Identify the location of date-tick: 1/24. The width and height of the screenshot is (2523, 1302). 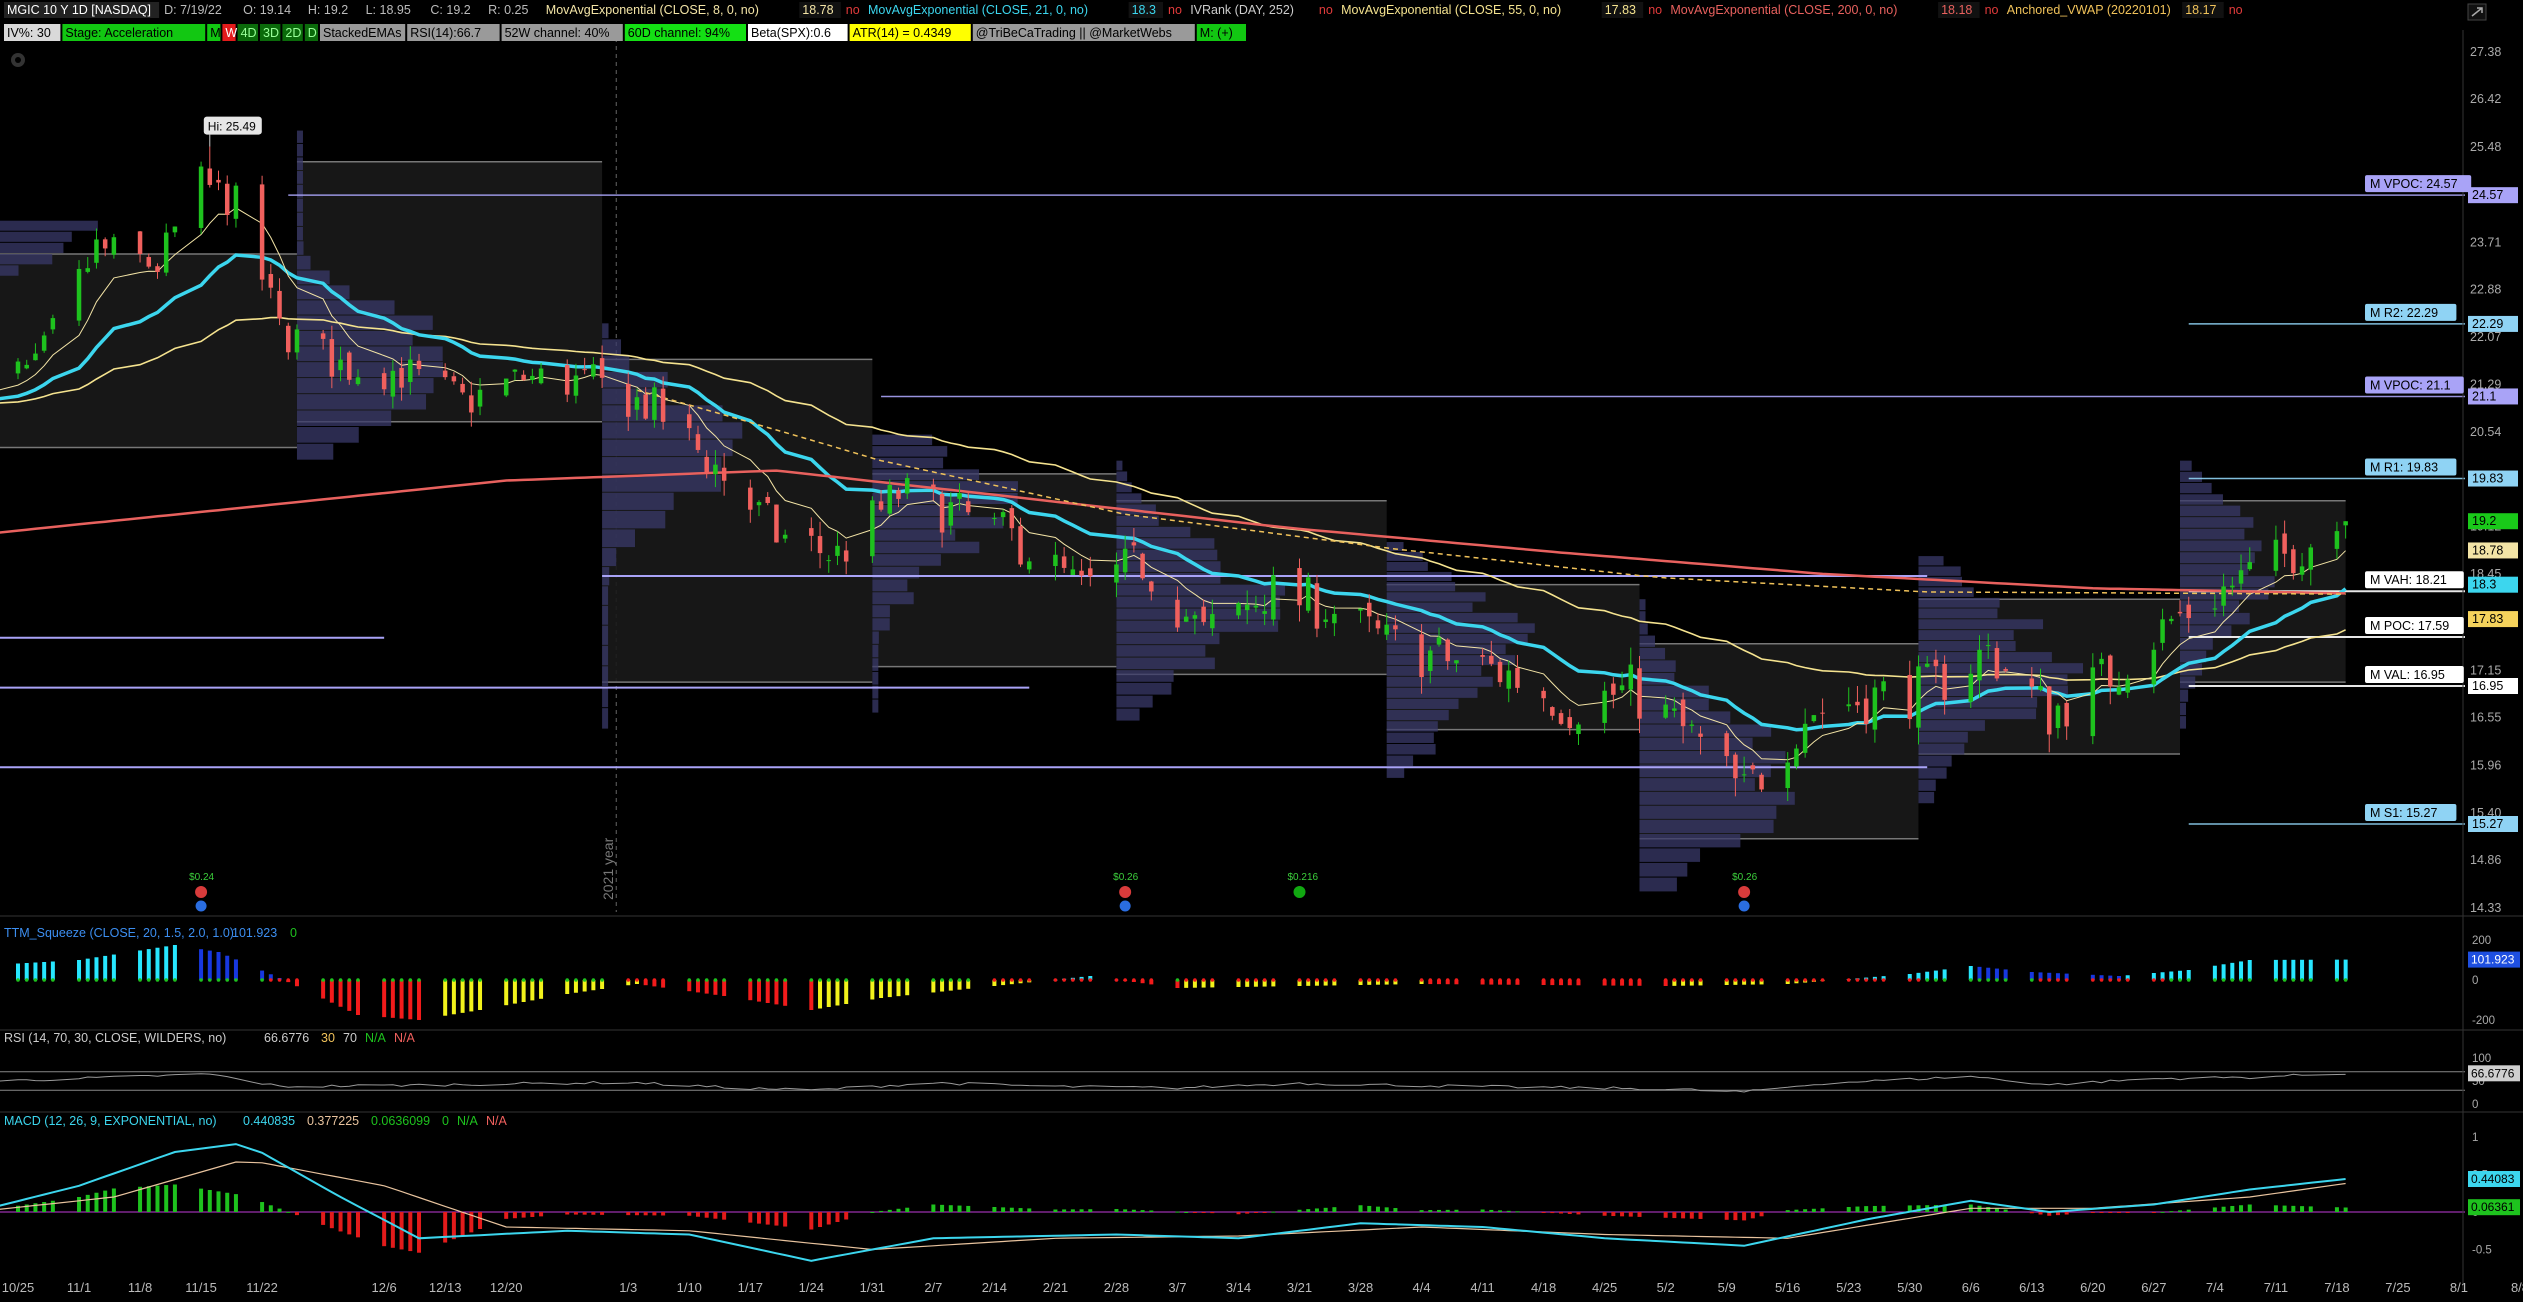
(811, 1287).